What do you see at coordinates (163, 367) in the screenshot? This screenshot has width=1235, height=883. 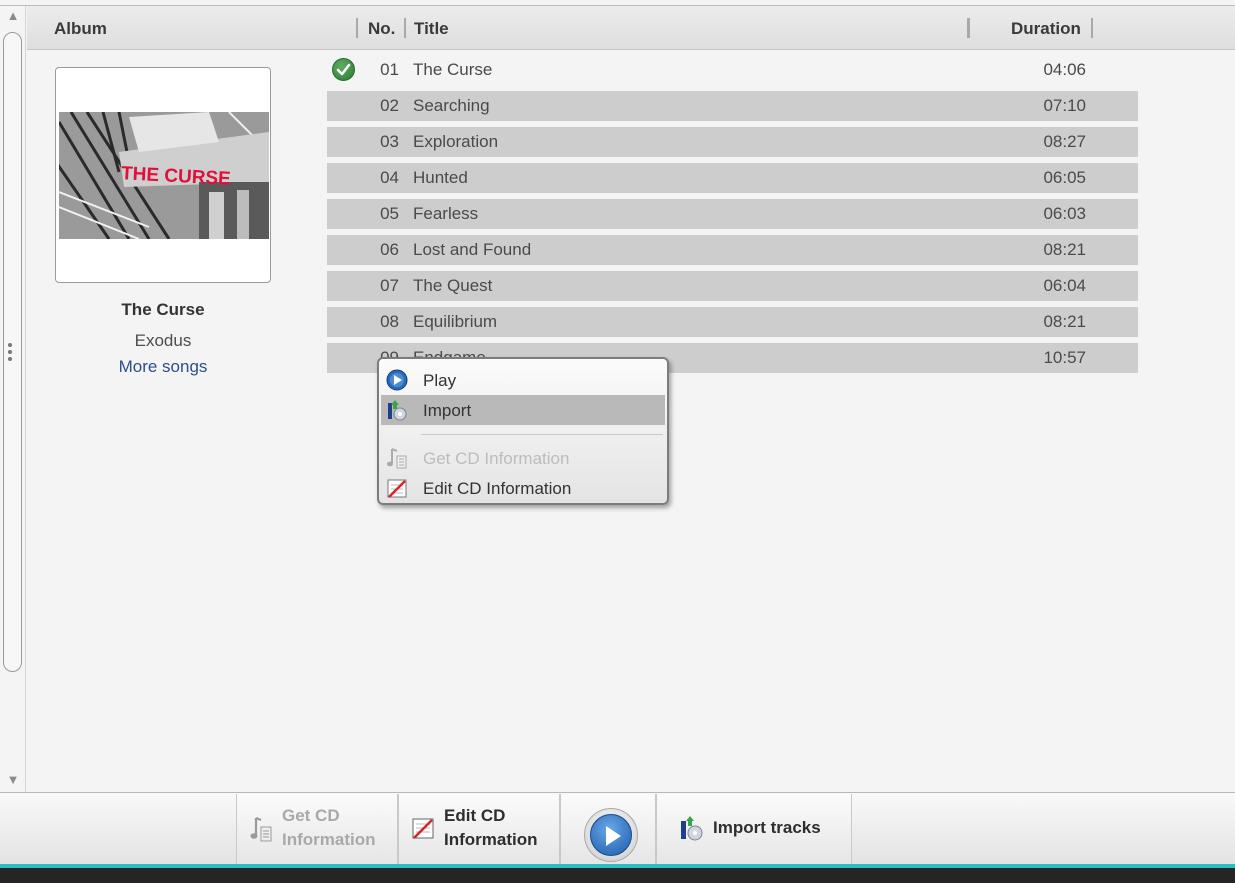 I see `more-songs-link: More songs` at bounding box center [163, 367].